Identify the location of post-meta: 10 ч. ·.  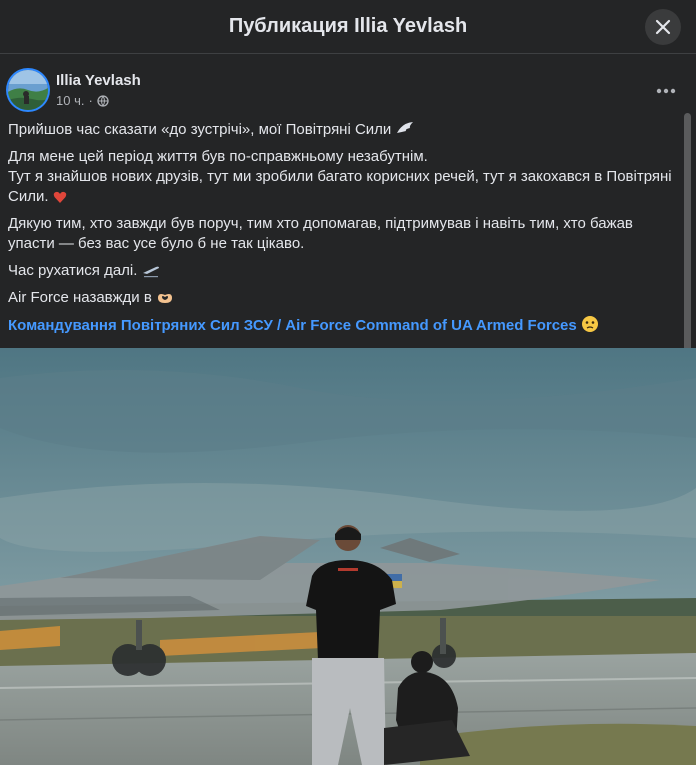
(82, 100).